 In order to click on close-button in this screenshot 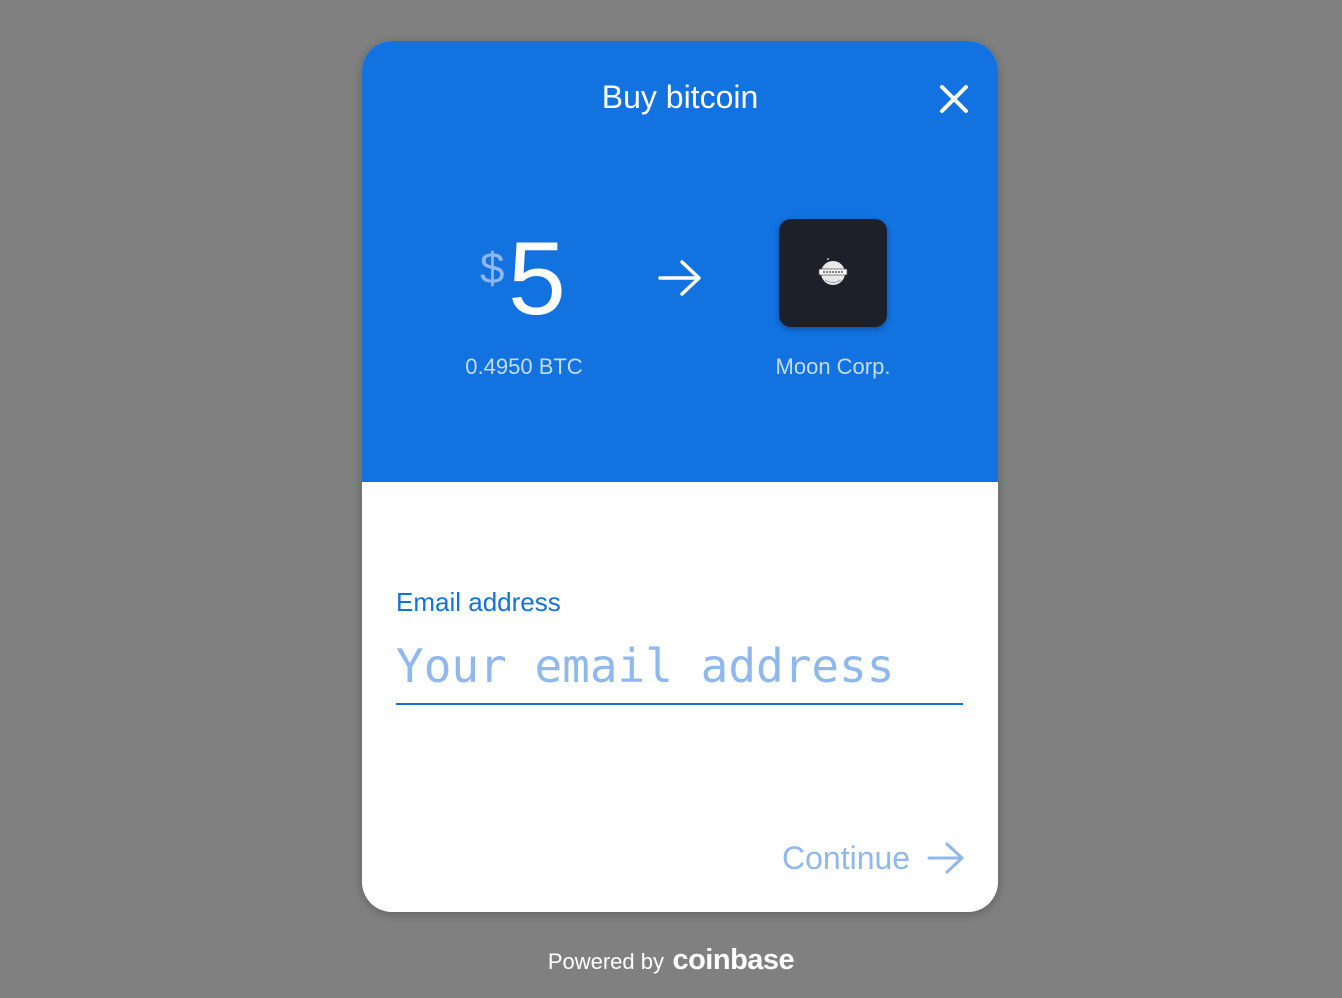, I will do `click(954, 101)`.